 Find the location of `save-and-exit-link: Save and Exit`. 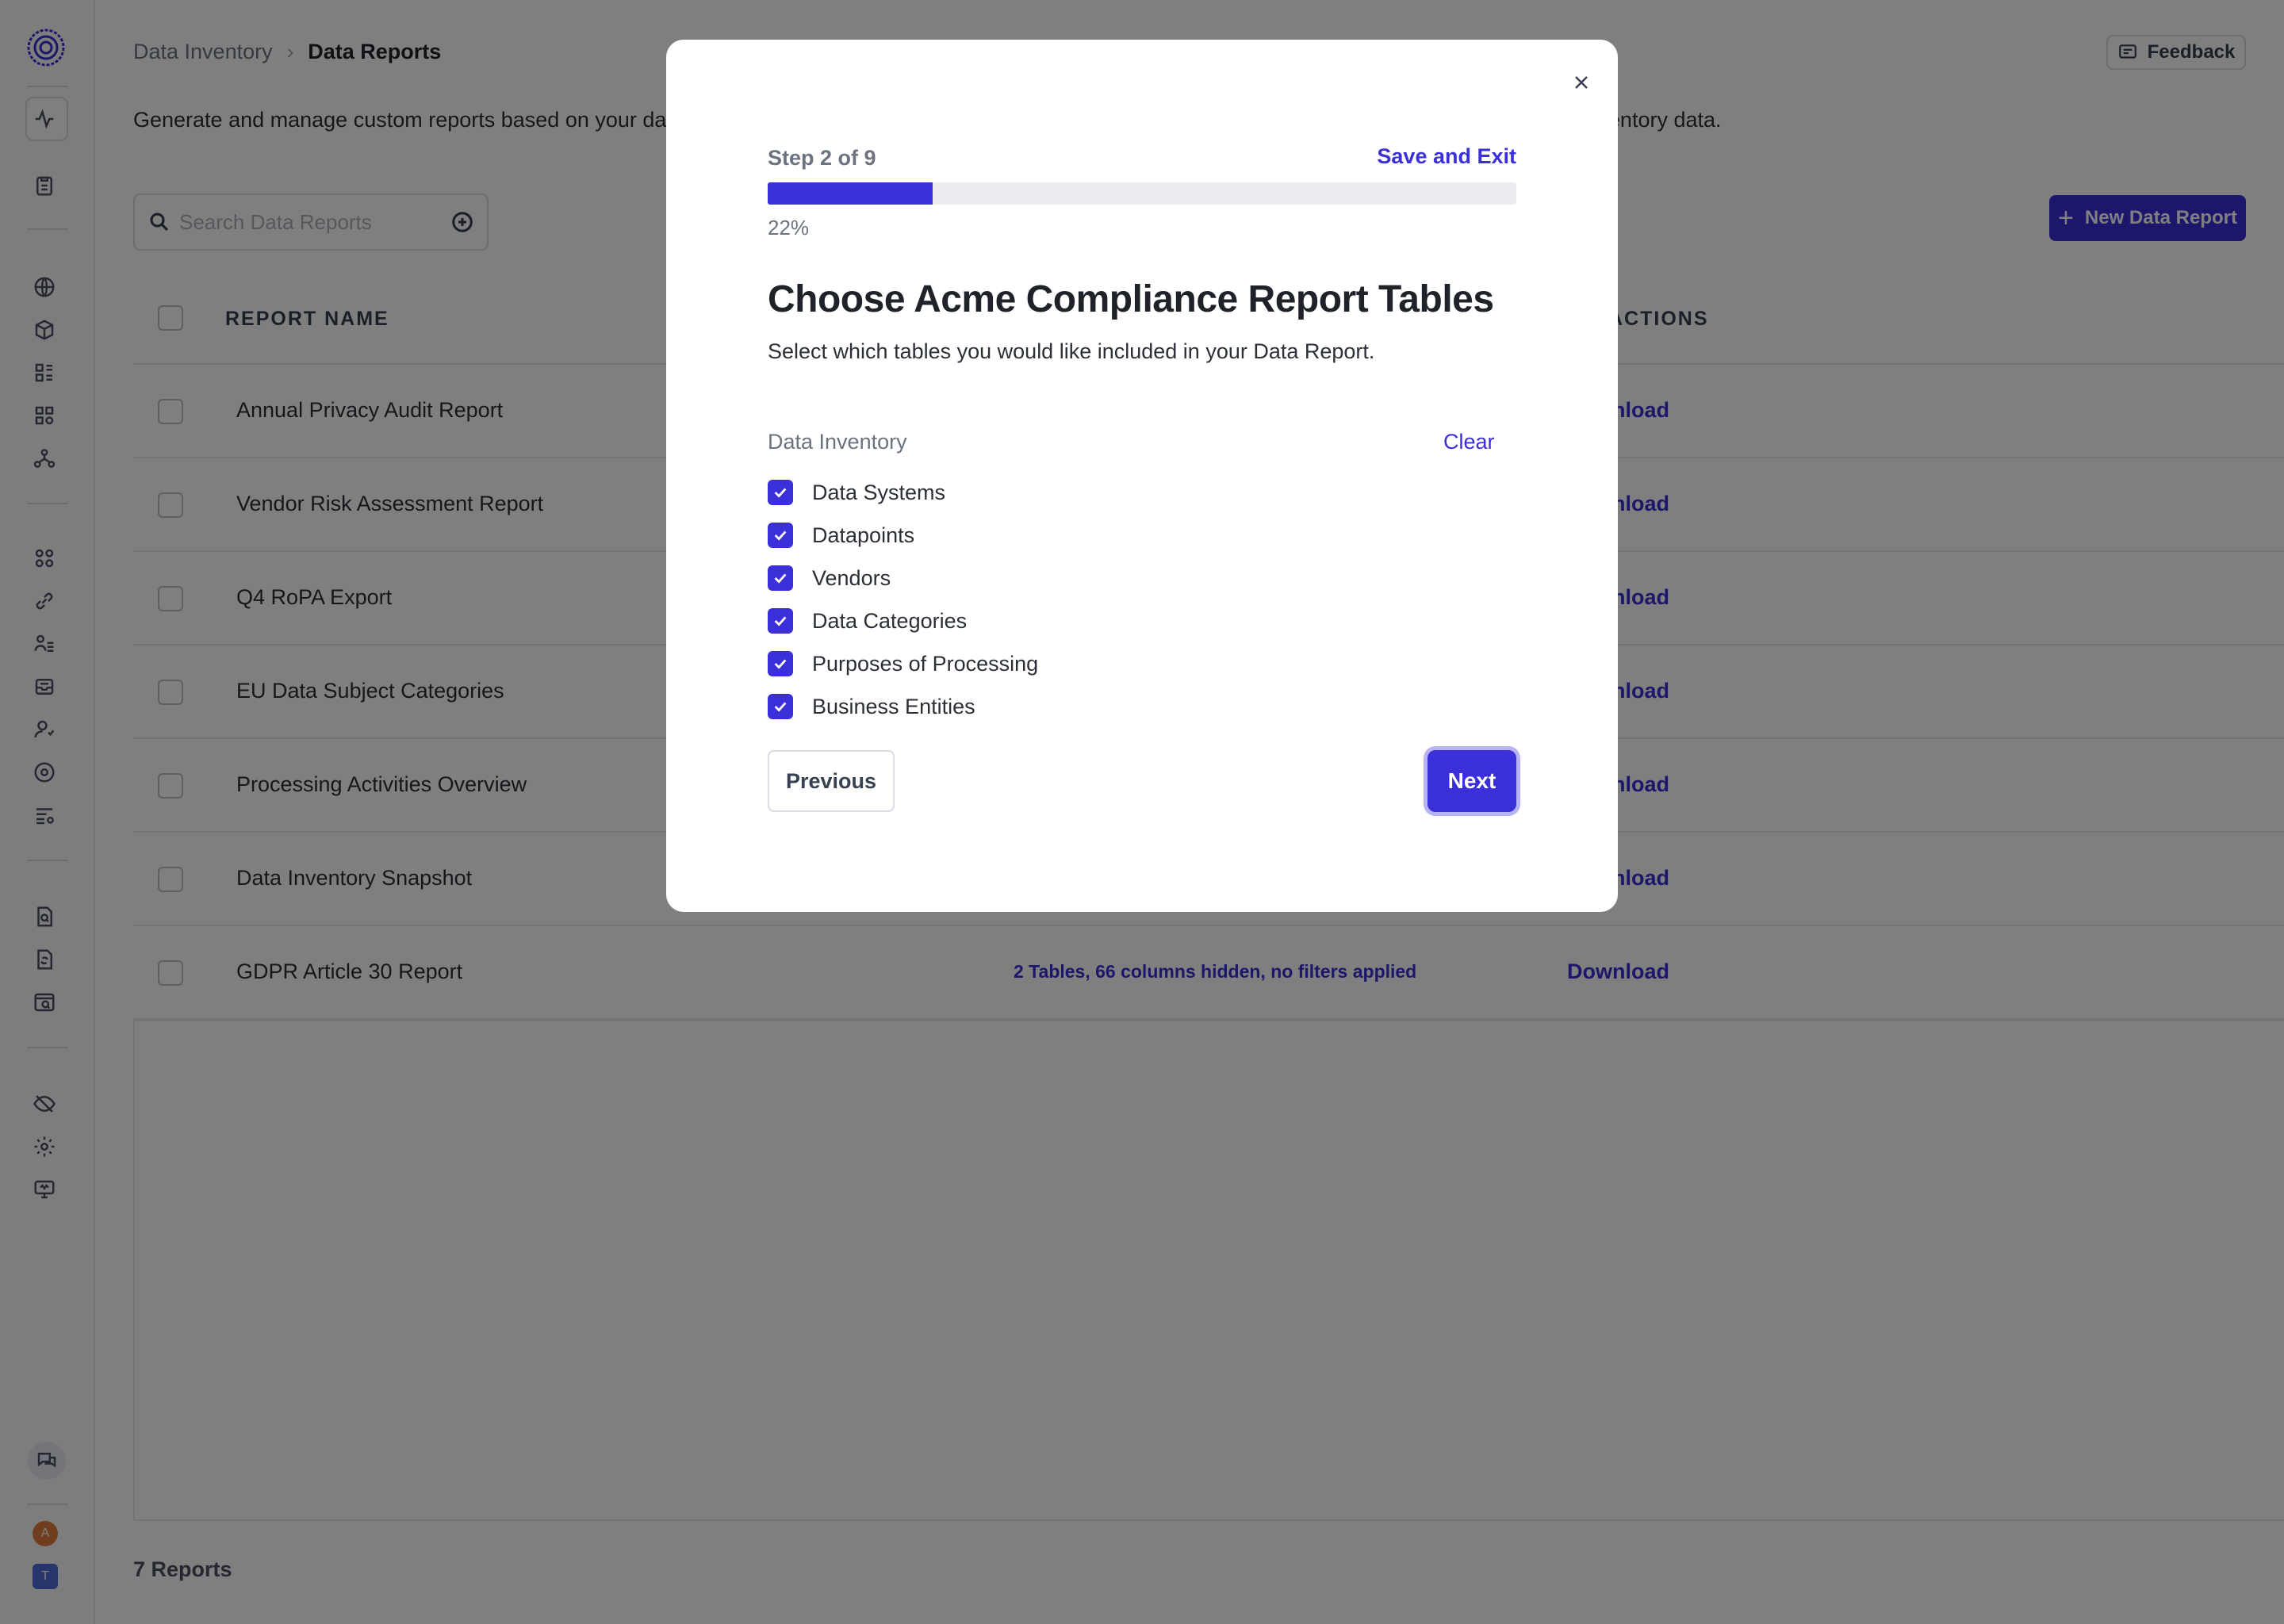

save-and-exit-link: Save and Exit is located at coordinates (1446, 156).